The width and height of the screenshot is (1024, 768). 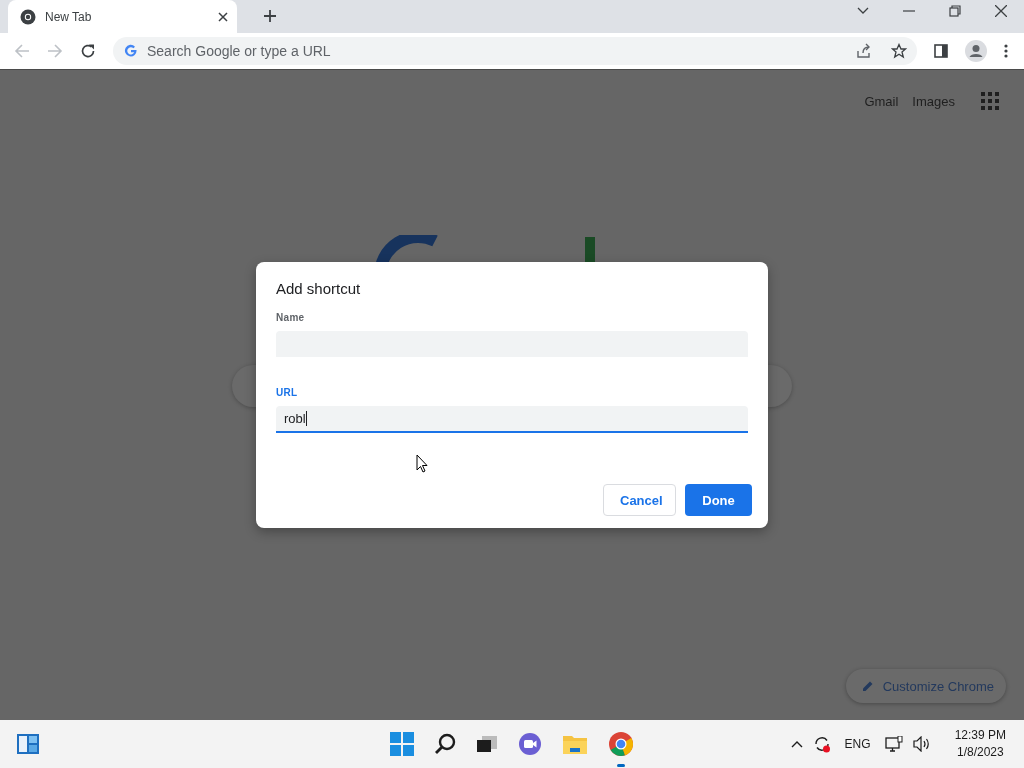 I want to click on share-icon, so click(x=864, y=51).